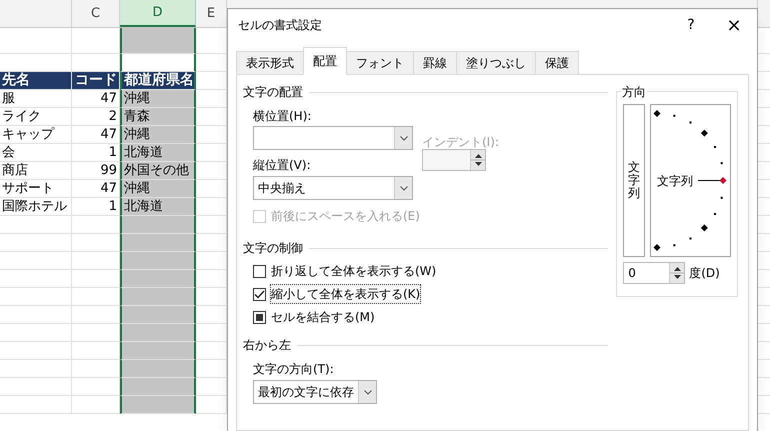 The width and height of the screenshot is (770, 431). Describe the element at coordinates (36, 117) in the screenshot. I see `table-cell: ライク` at that location.